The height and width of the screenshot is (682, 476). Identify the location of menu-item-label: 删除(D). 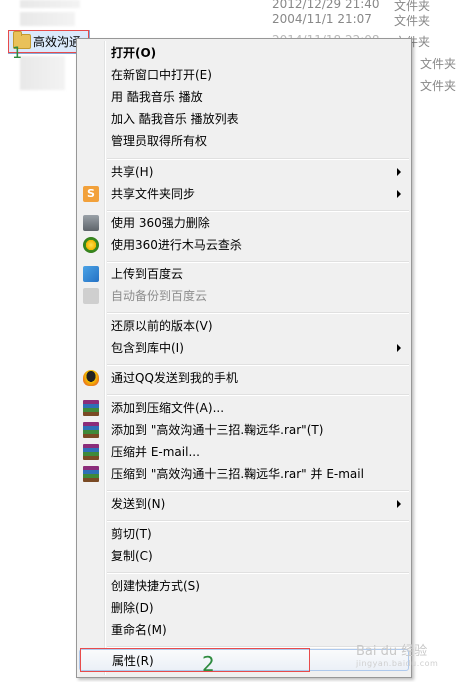
(132, 608).